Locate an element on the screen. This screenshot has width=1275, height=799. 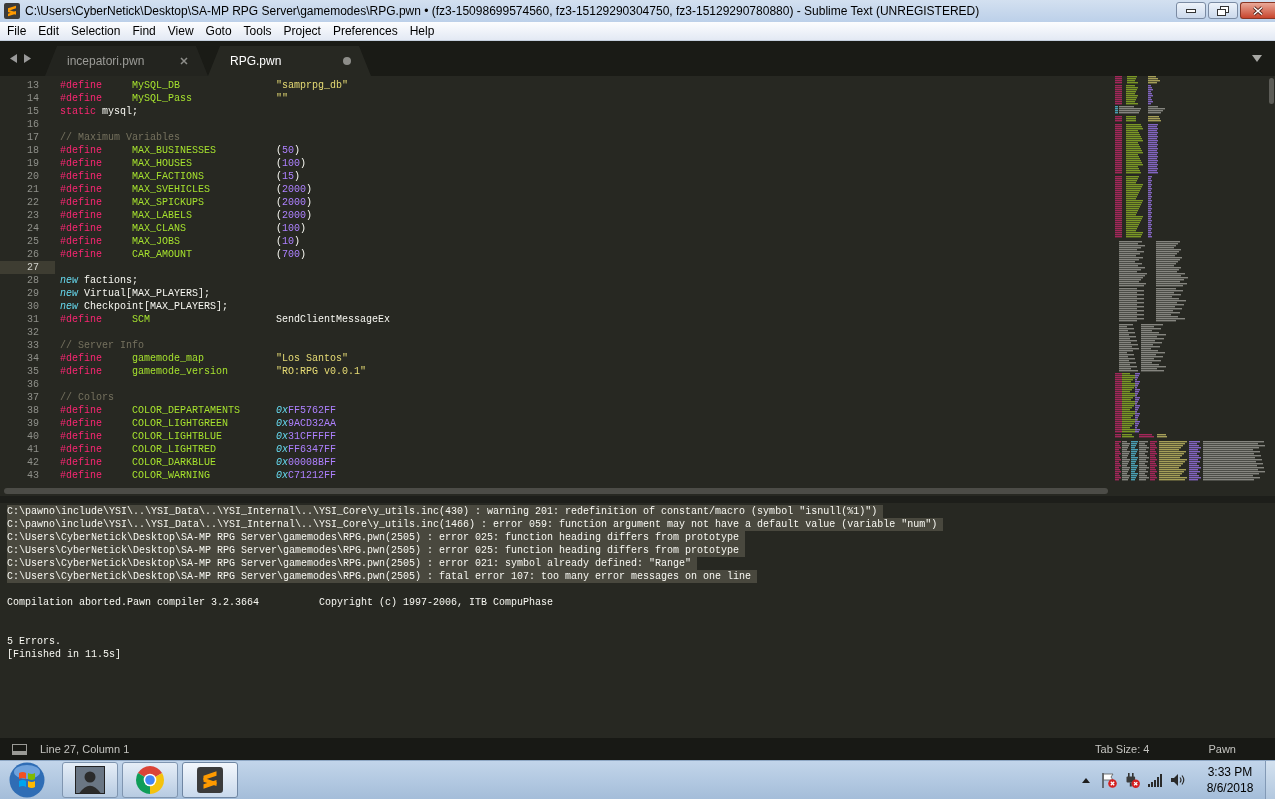
code-line: #define COLOR_DEPARTAMENTS 0xFF5762FF is located at coordinates (198, 410).